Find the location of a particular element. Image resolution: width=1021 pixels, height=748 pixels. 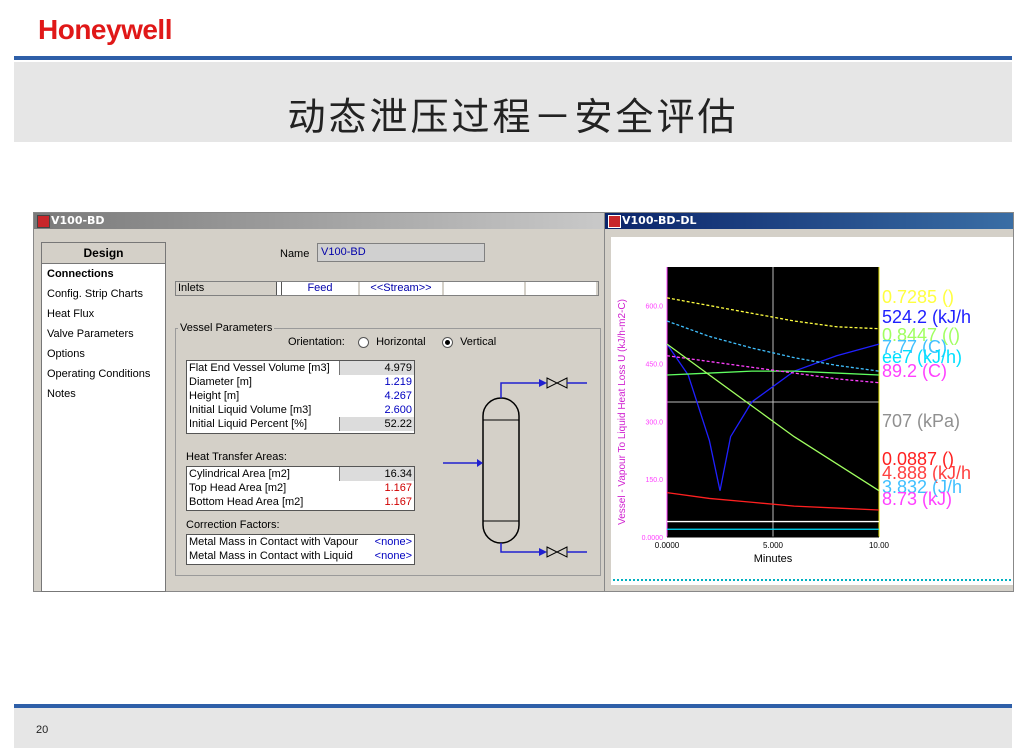

table-row: Metal Mass in Contact with Vapour <none> is located at coordinates (300, 542).